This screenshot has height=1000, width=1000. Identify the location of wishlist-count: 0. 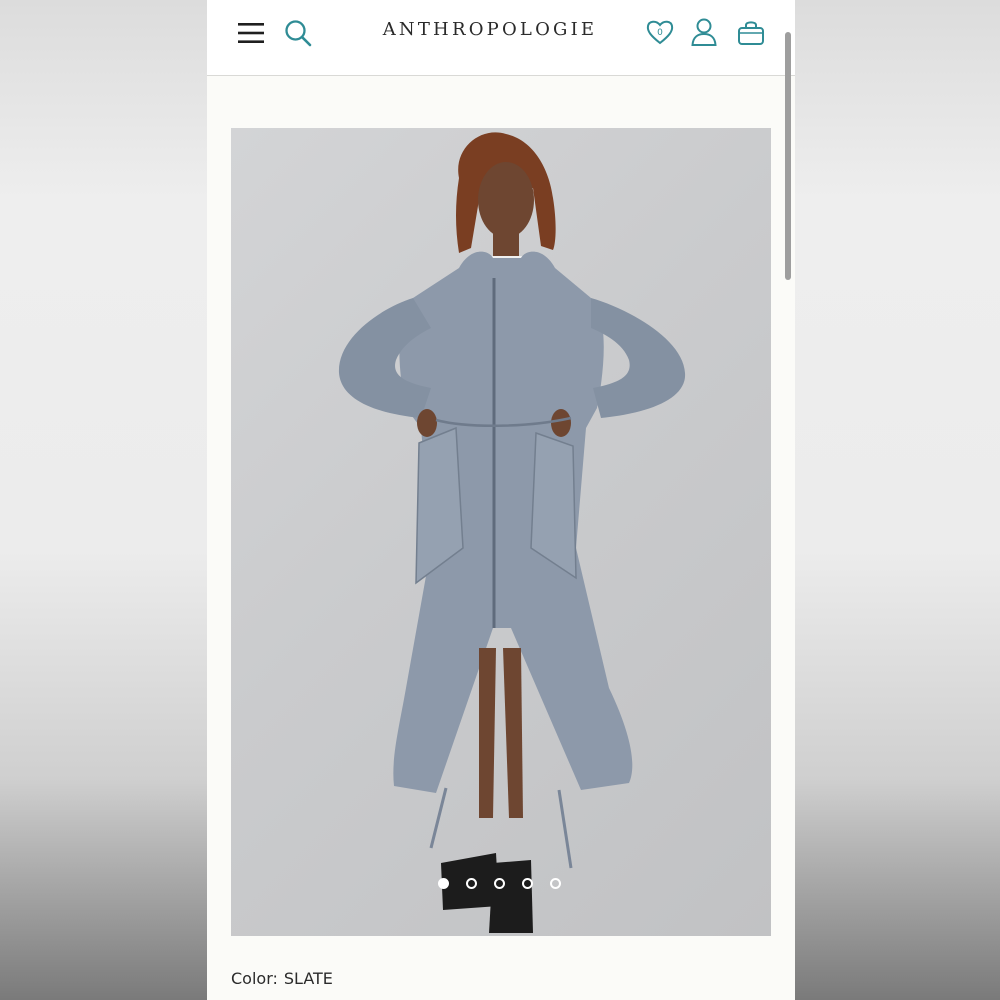
(660, 33).